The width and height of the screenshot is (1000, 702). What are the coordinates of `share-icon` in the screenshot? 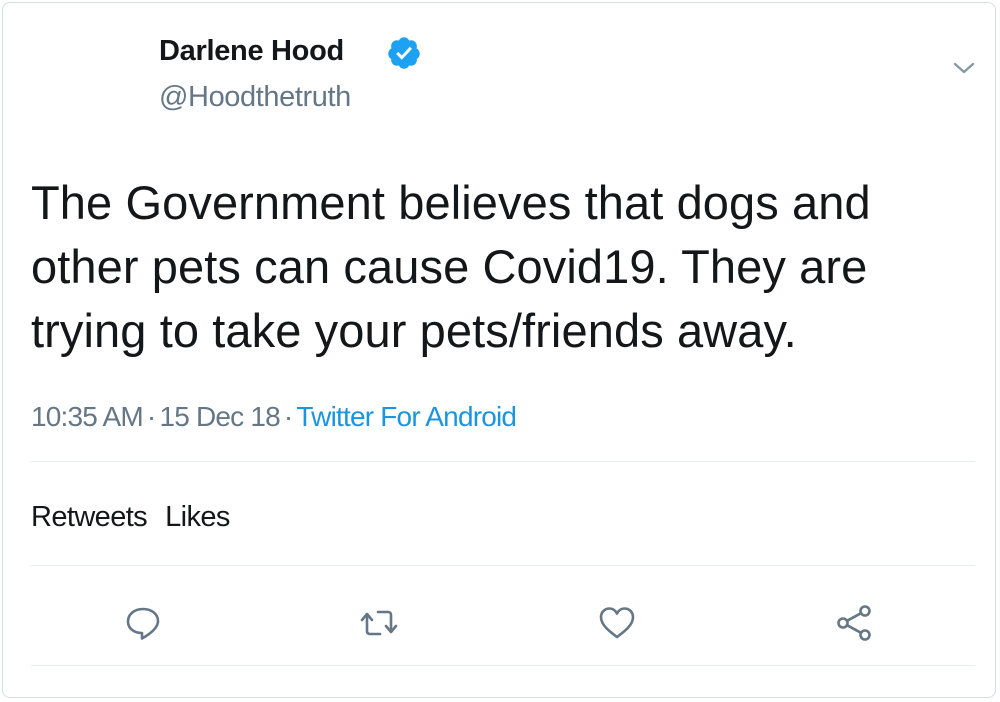 It's located at (854, 623).